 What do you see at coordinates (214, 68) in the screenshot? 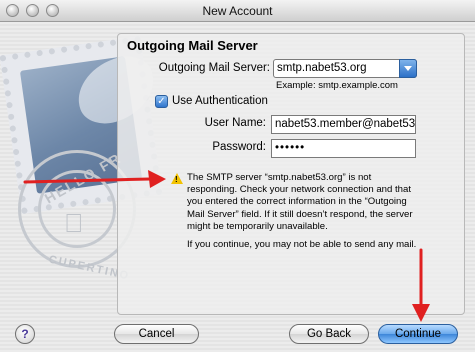
I see `outgoing-server-label: Outgoing Mail Server:` at bounding box center [214, 68].